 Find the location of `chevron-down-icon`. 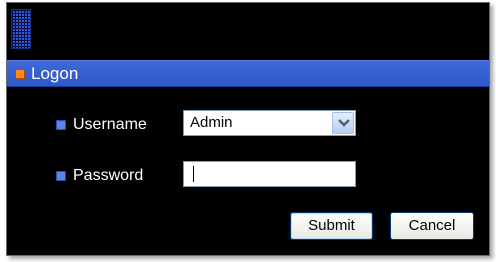

chevron-down-icon is located at coordinates (344, 123).